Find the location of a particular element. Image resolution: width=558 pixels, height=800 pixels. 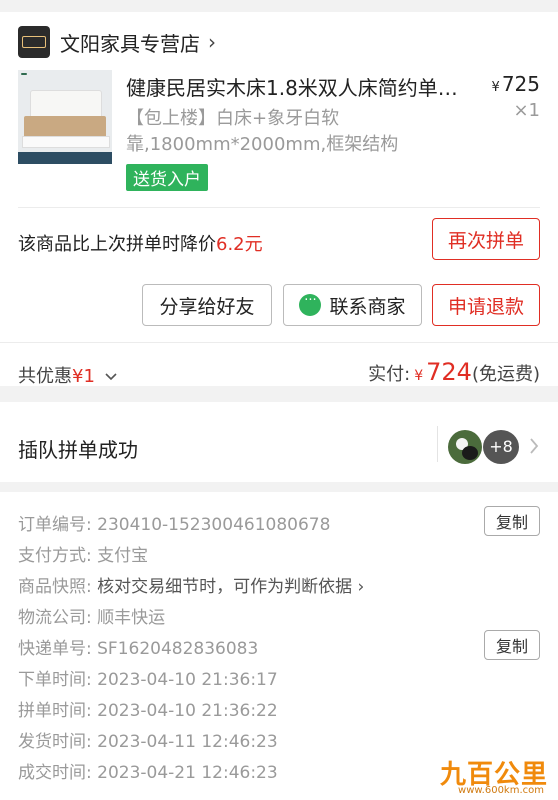

product-price: ¥725 is located at coordinates (516, 84).